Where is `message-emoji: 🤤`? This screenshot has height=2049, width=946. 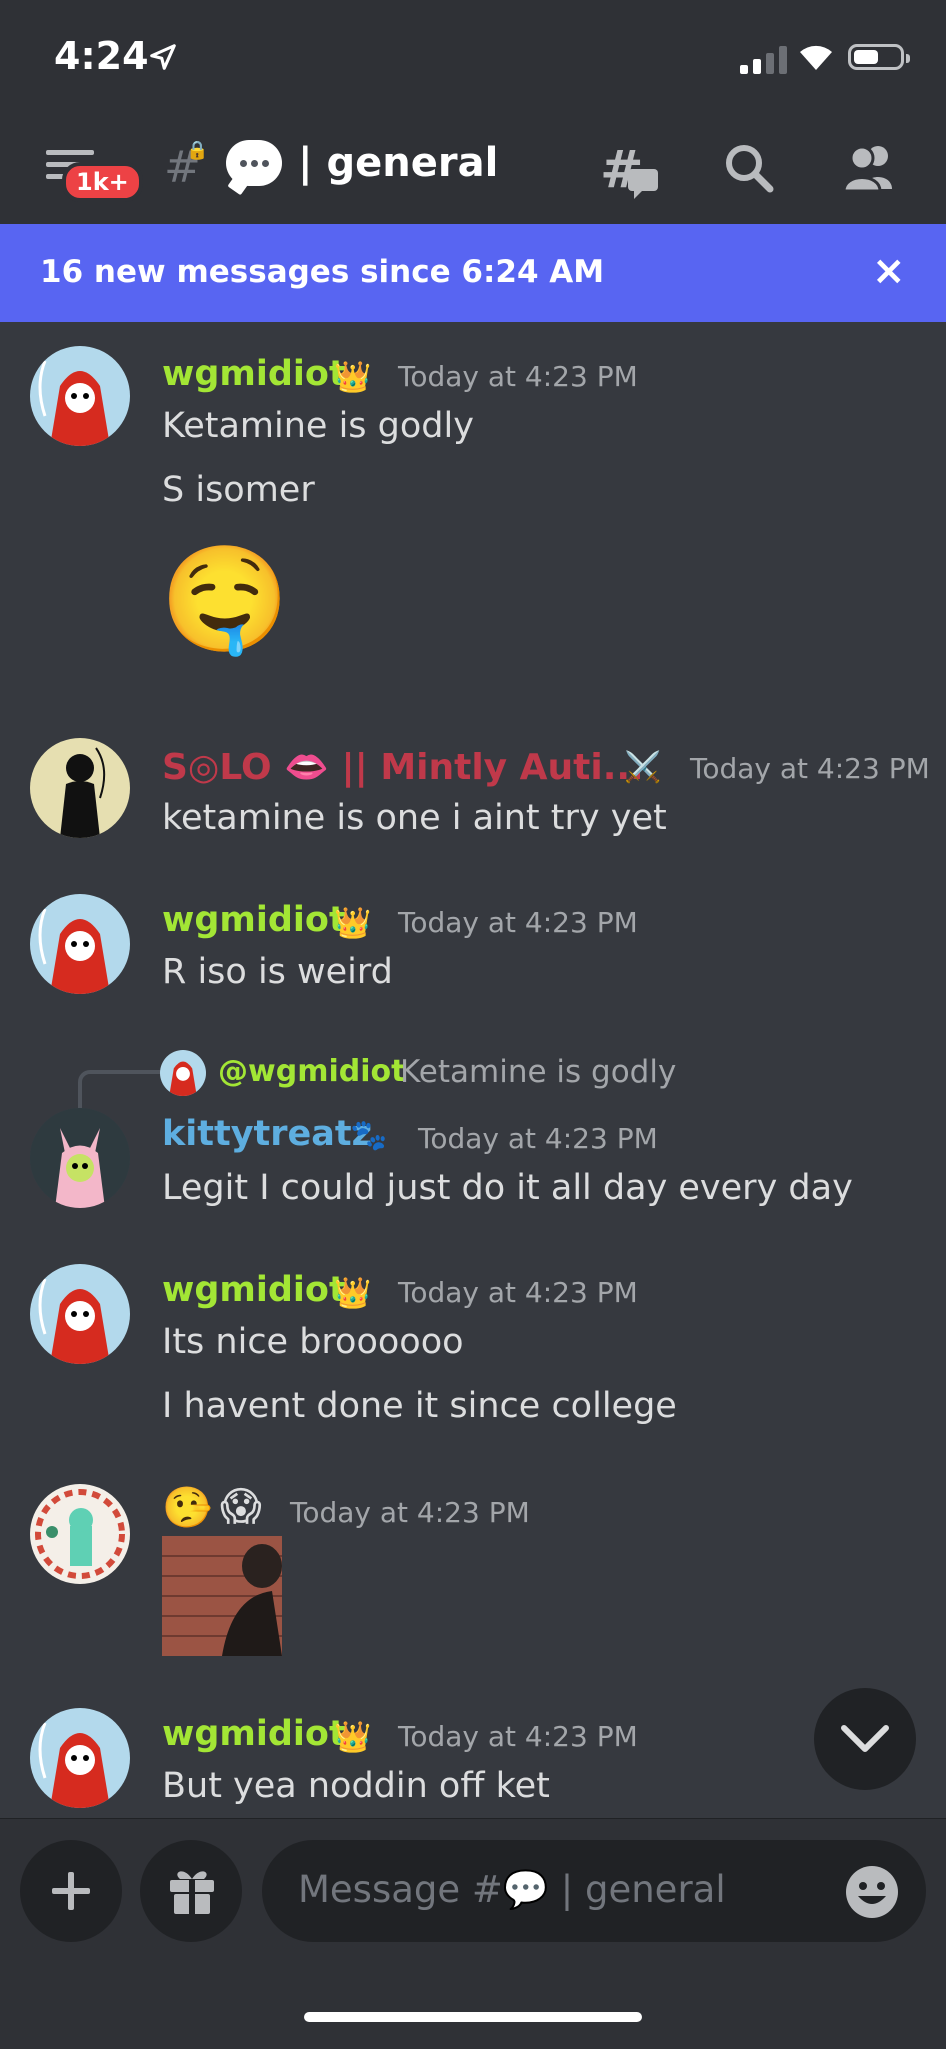
message-emoji: 🤤 is located at coordinates (225, 599).